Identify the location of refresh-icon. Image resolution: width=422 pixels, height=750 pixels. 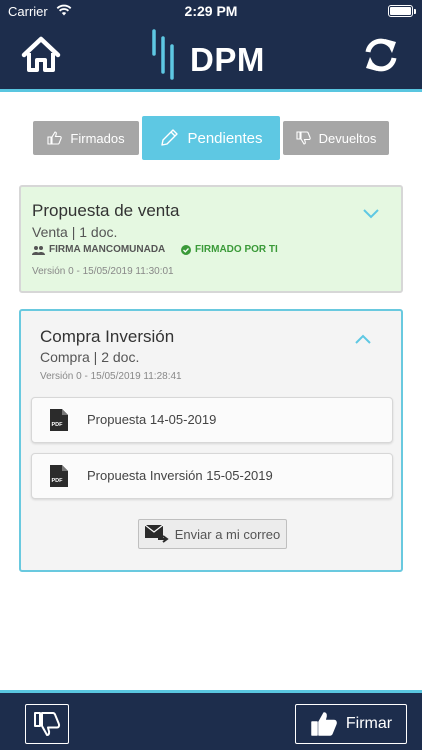
(381, 55).